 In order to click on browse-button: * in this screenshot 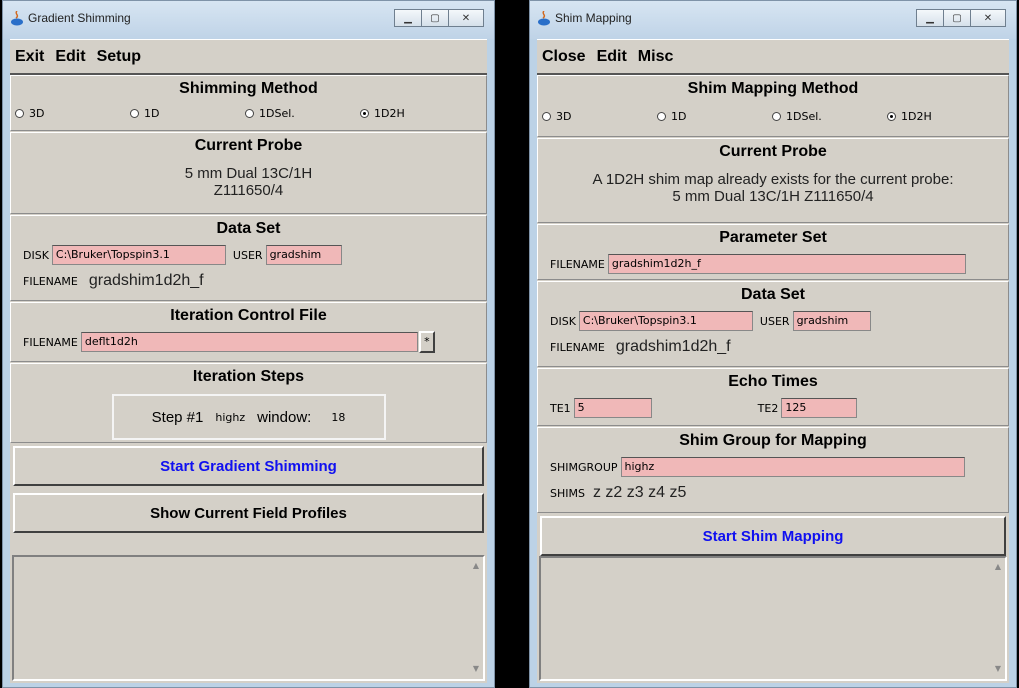, I will do `click(426, 342)`.